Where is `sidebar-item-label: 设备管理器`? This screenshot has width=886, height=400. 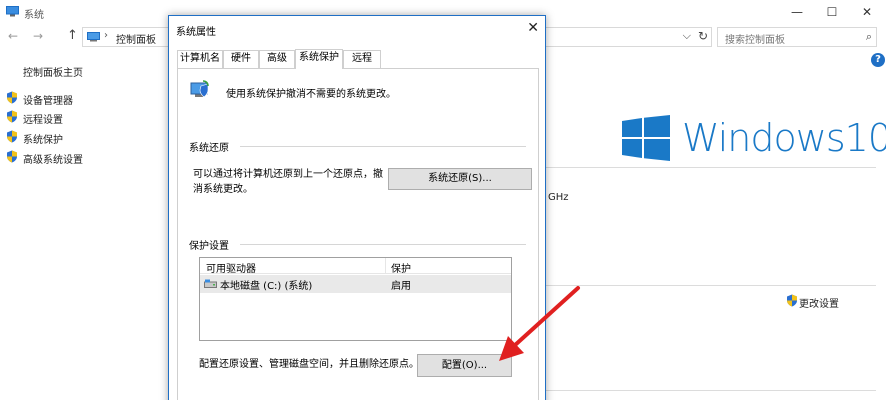 sidebar-item-label: 设备管理器 is located at coordinates (48, 101).